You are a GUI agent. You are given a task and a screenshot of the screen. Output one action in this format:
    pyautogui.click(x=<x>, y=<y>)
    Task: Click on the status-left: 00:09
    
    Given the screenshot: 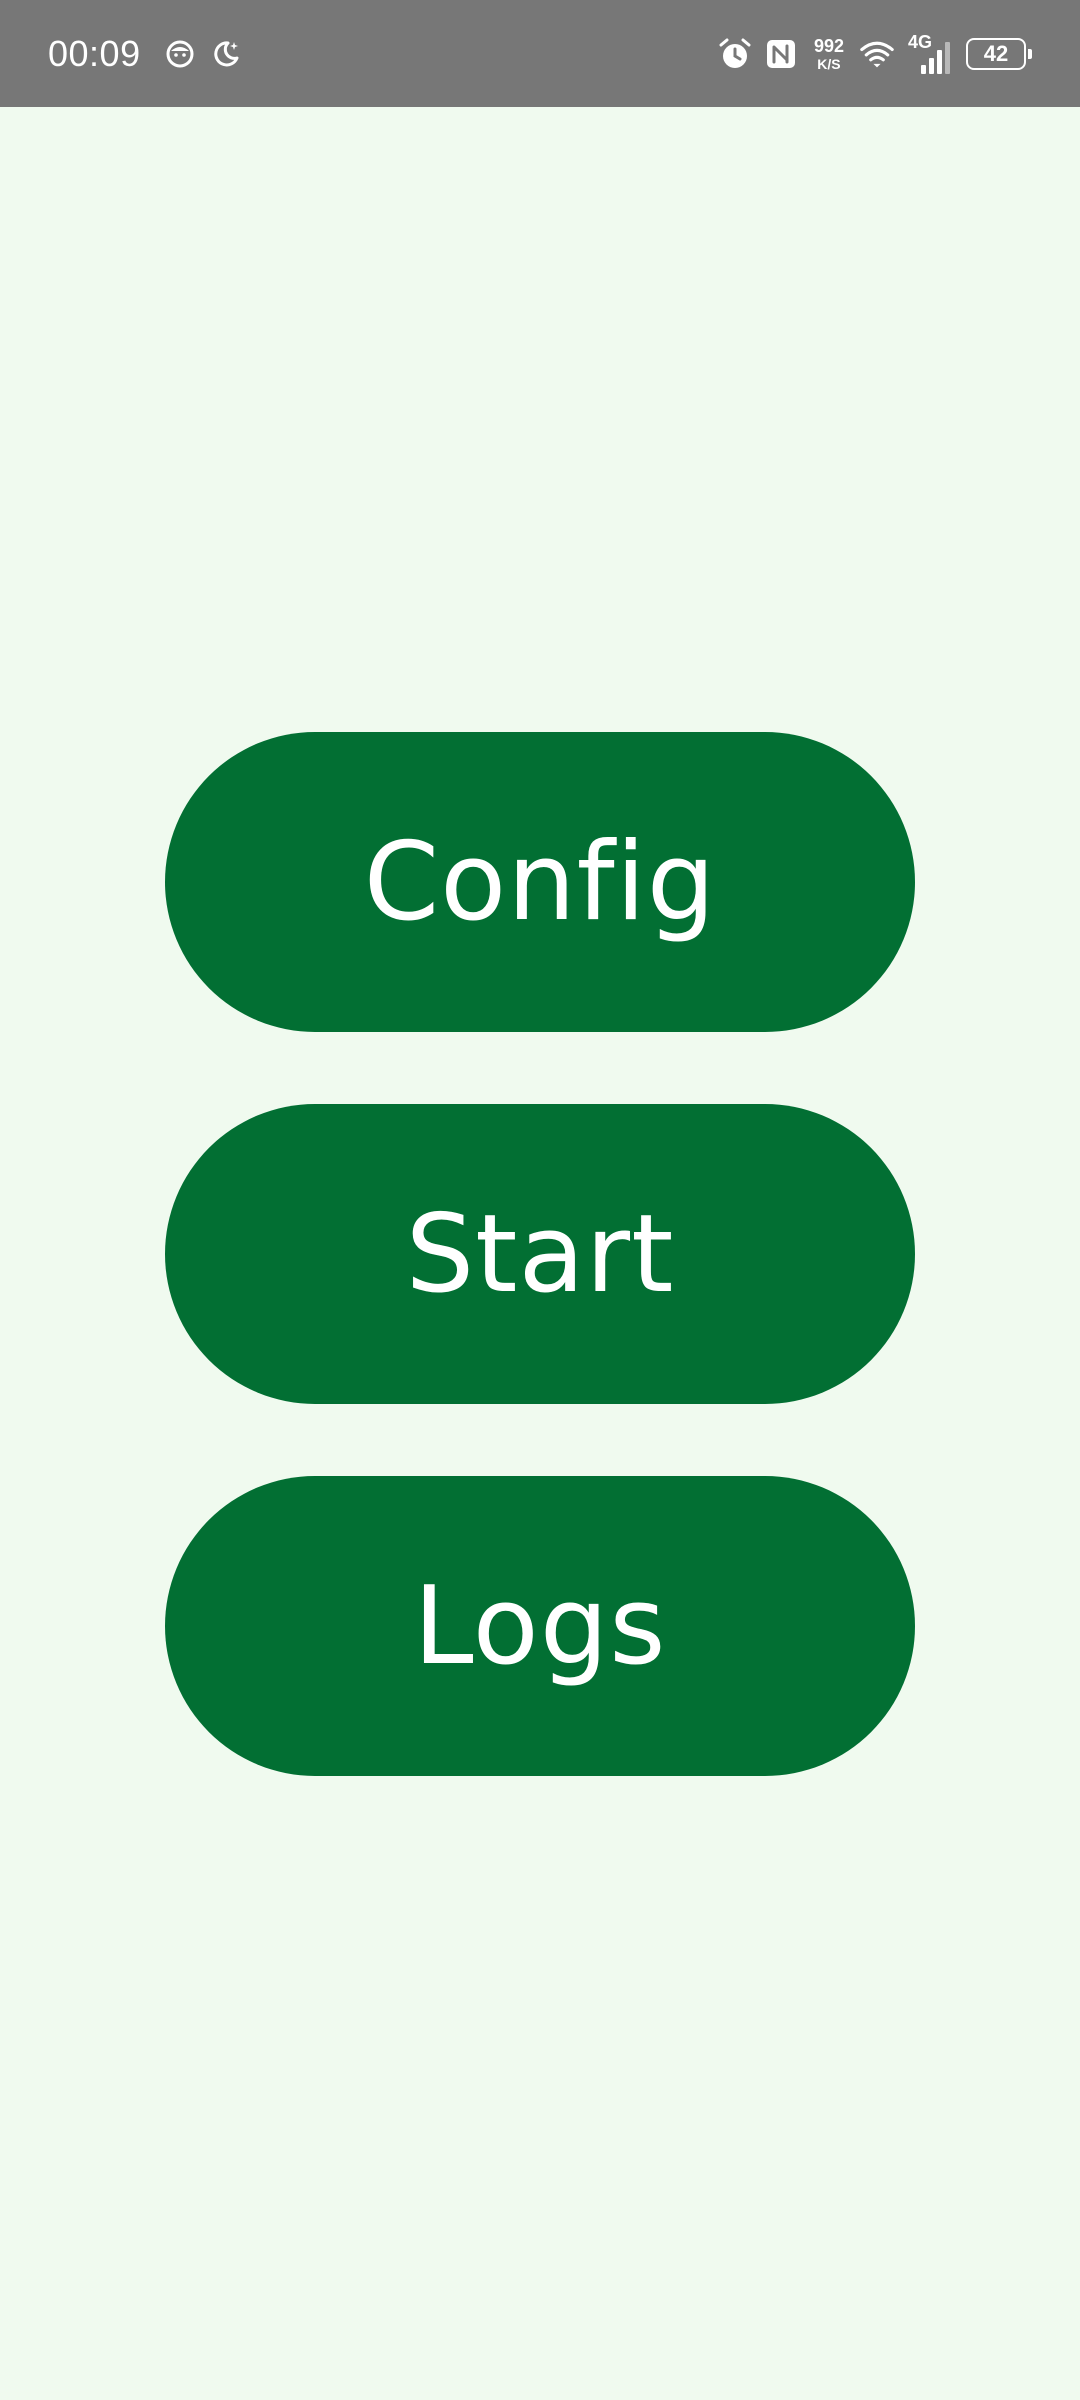 What is the action you would take?
    pyautogui.click(x=151, y=53)
    